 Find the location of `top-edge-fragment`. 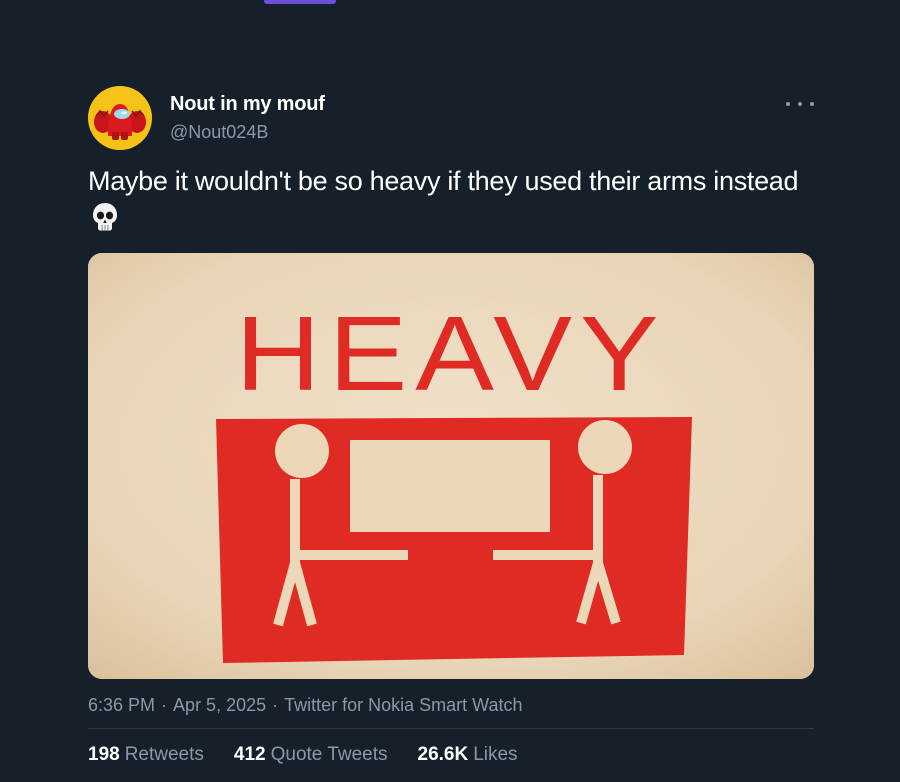

top-edge-fragment is located at coordinates (300, 2).